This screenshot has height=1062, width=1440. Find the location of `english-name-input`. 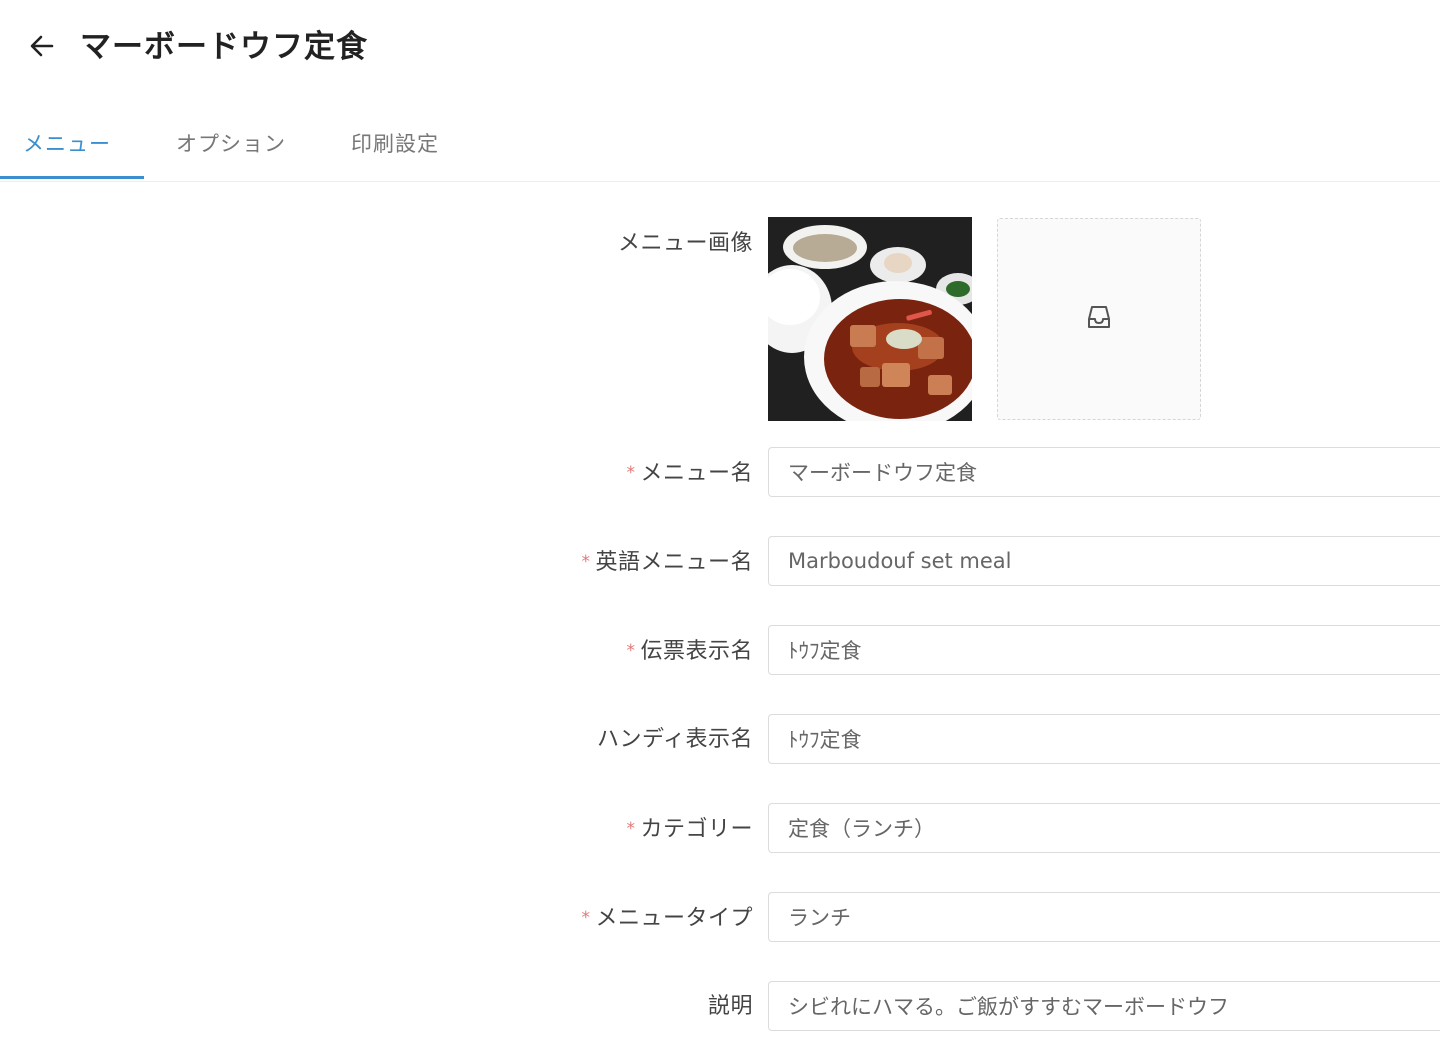

english-name-input is located at coordinates (1098, 561).